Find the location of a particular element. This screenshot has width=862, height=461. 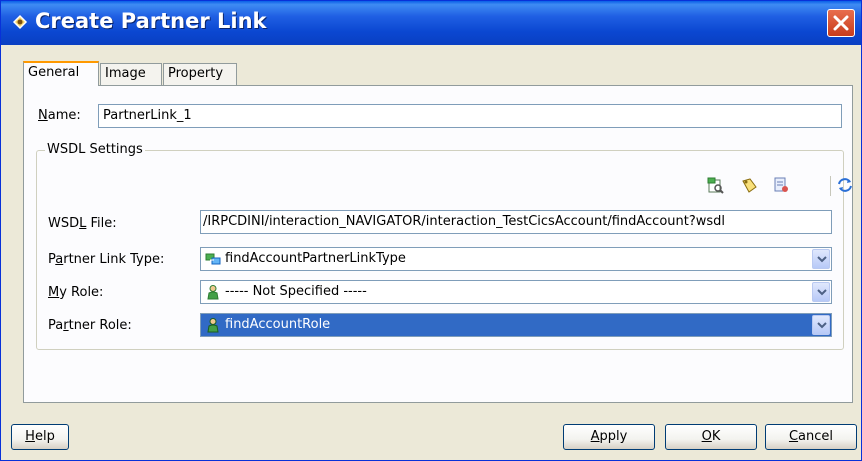

tab-image: Image is located at coordinates (131, 74).